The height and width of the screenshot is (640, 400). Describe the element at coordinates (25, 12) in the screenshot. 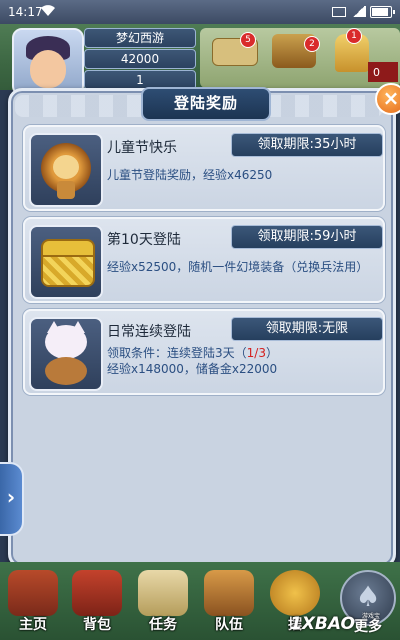

I see `status-time: 14:17` at that location.